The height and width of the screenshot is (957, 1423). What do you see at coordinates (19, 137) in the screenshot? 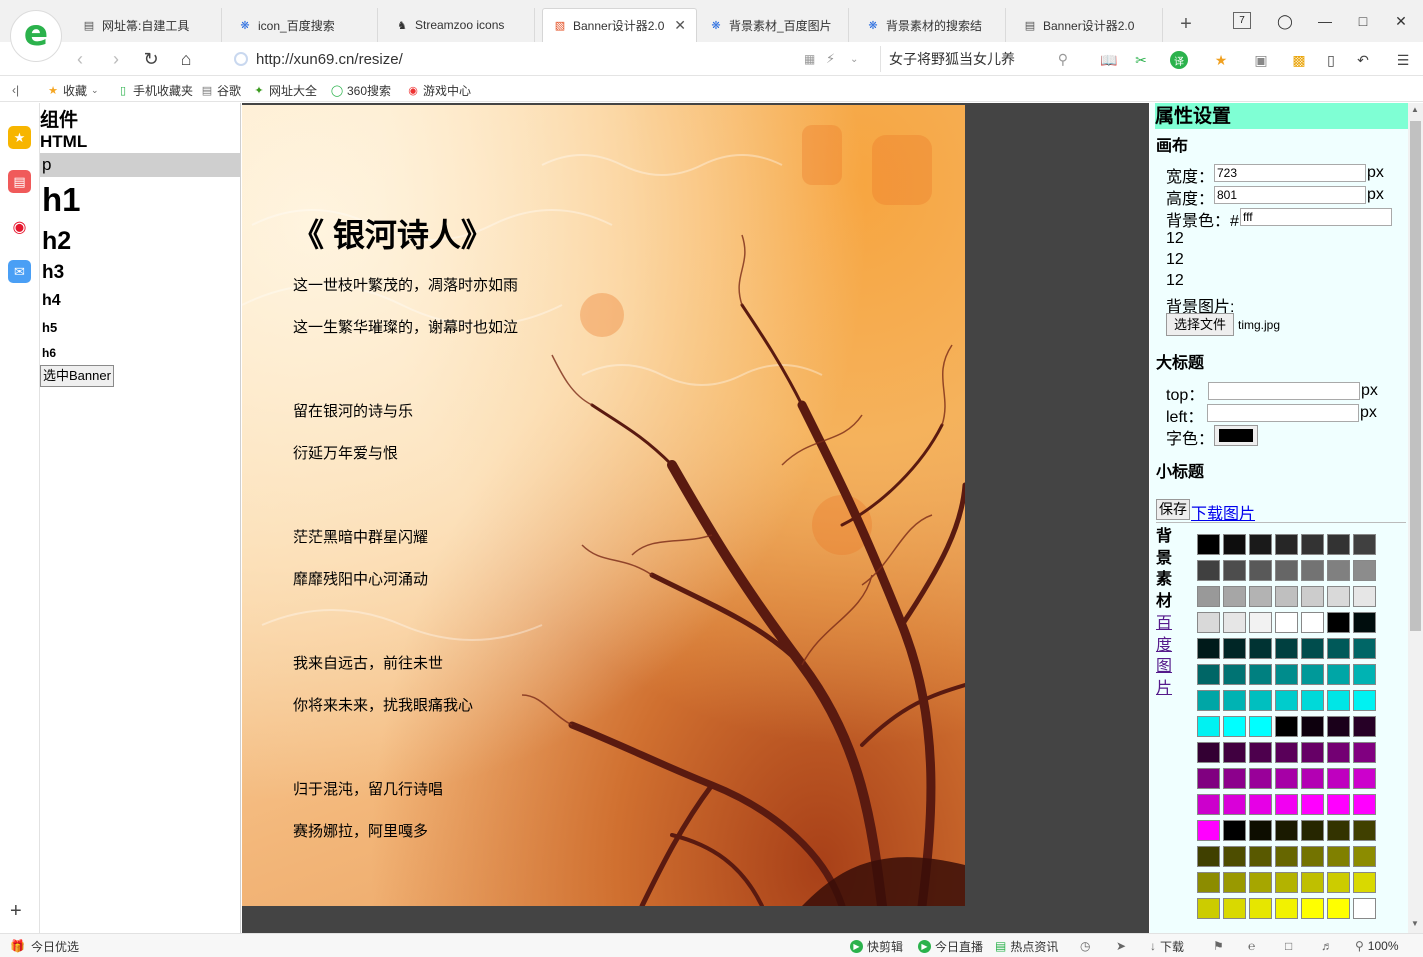
I see `favorites-star-icon: ★` at bounding box center [19, 137].